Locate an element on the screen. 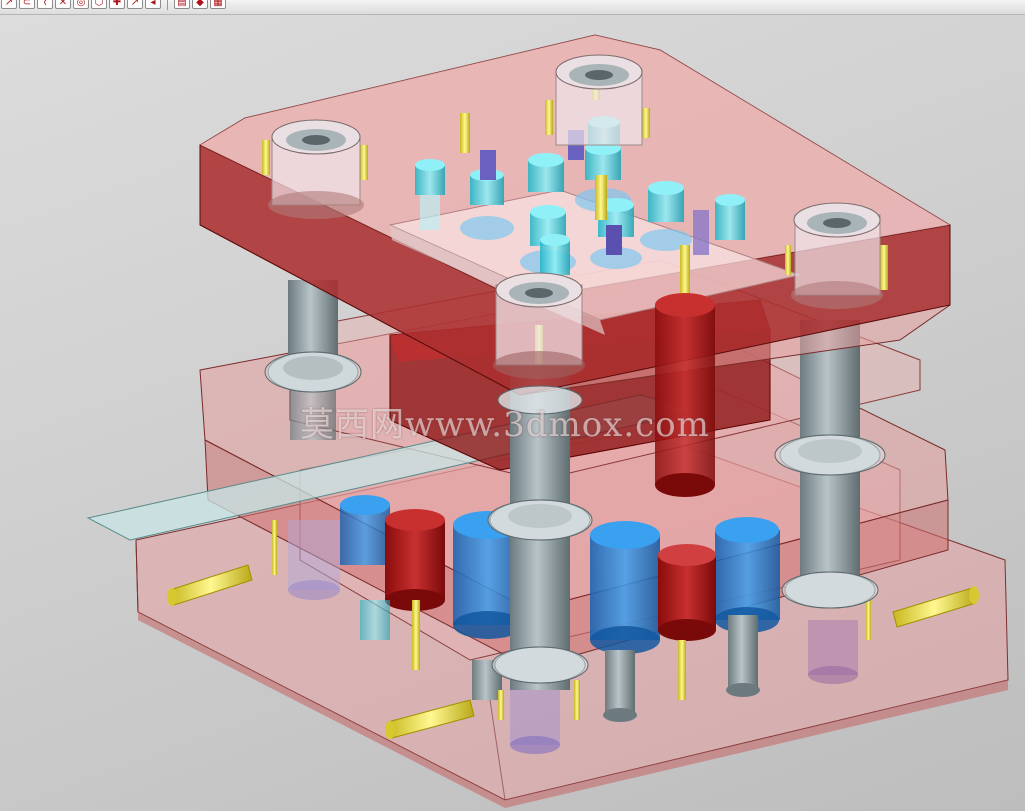 Image resolution: width=1025 pixels, height=811 pixels. polygon-tool-button: ⬡ is located at coordinates (99, 4).